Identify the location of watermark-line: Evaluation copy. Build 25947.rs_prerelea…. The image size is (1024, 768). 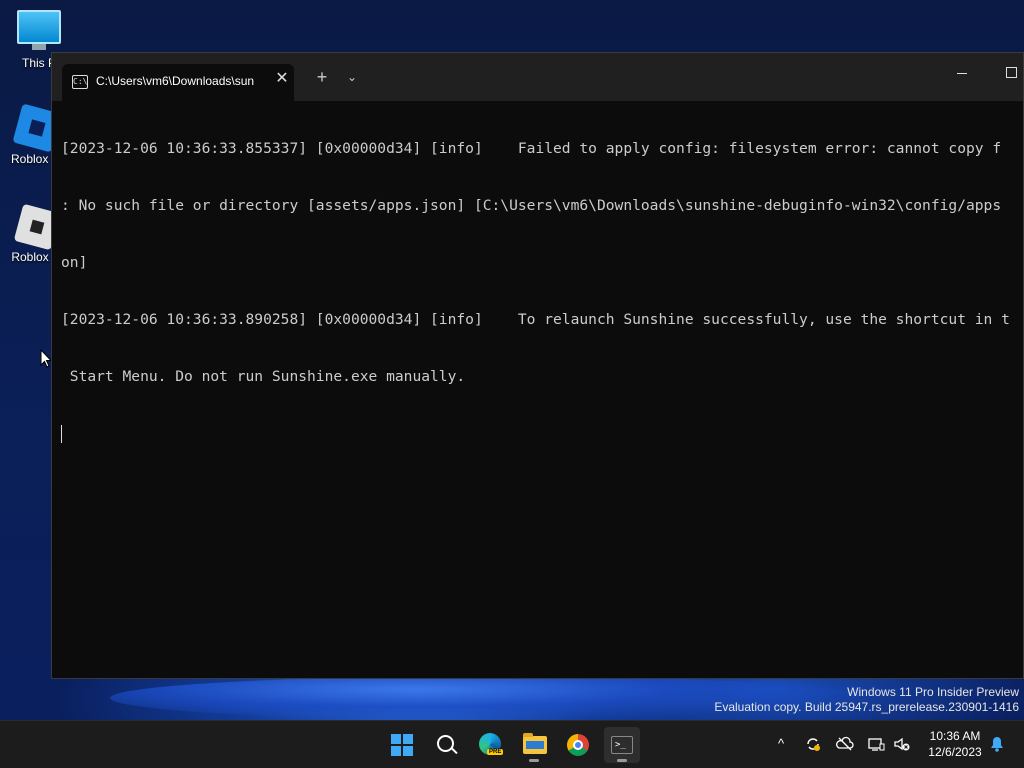
(866, 707).